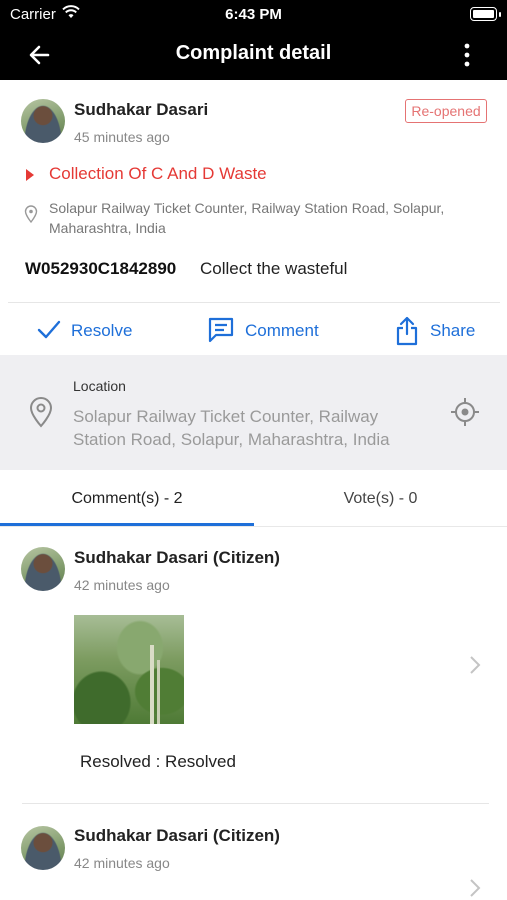 This screenshot has height=900, width=507. What do you see at coordinates (282, 330) in the screenshot?
I see `comment-label: Comment` at bounding box center [282, 330].